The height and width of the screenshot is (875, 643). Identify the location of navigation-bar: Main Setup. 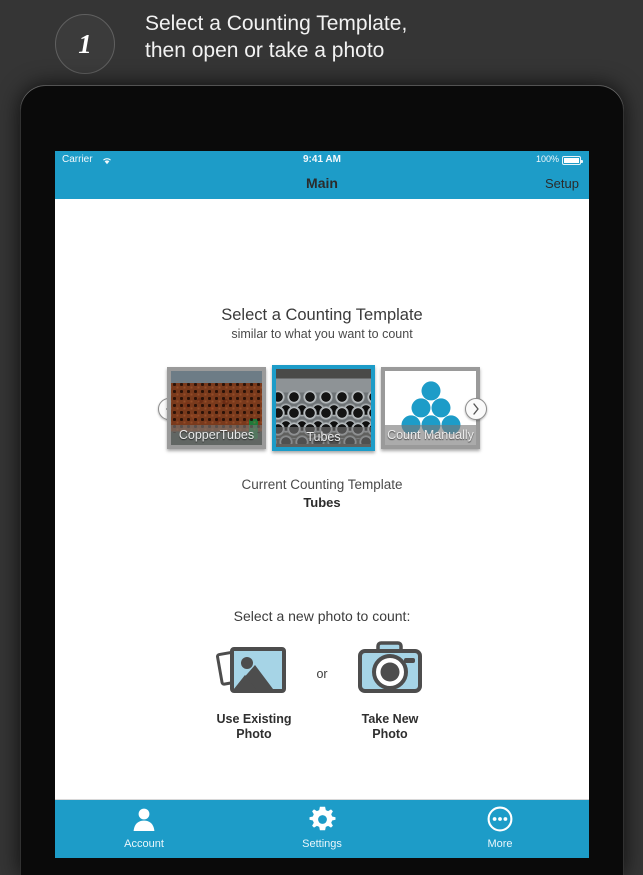
(322, 184).